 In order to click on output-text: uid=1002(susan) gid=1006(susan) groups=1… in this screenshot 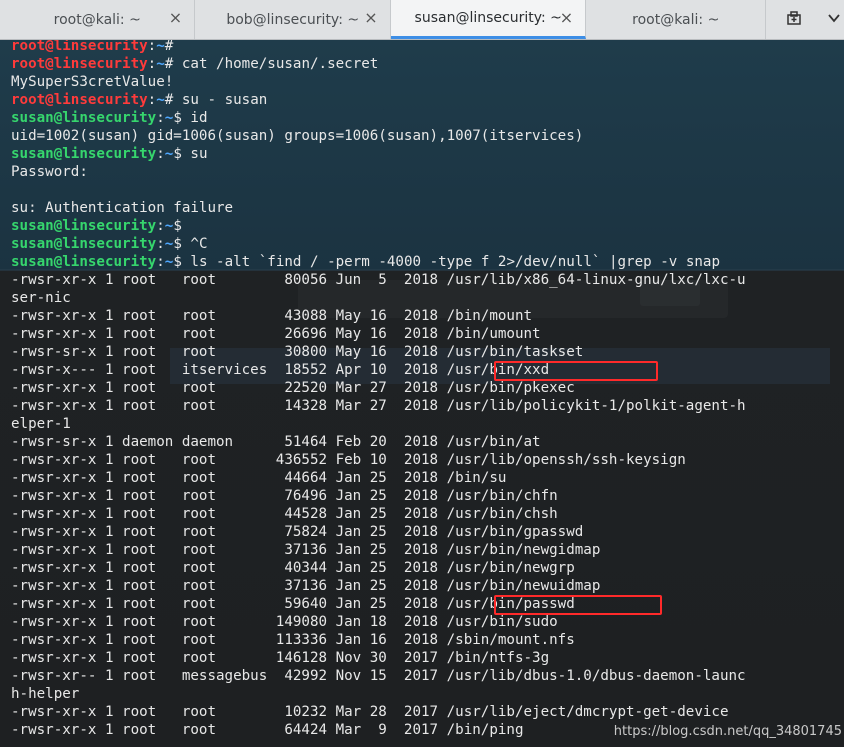, I will do `click(297, 136)`.